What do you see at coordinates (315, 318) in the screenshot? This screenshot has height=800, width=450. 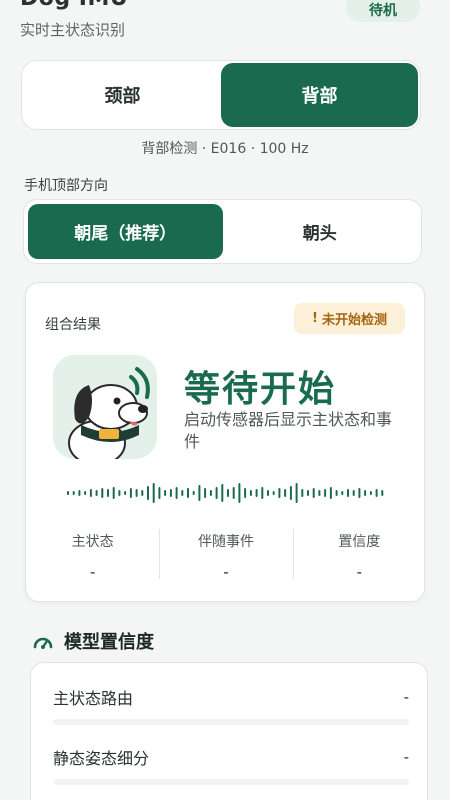 I see `warning-icon: !` at bounding box center [315, 318].